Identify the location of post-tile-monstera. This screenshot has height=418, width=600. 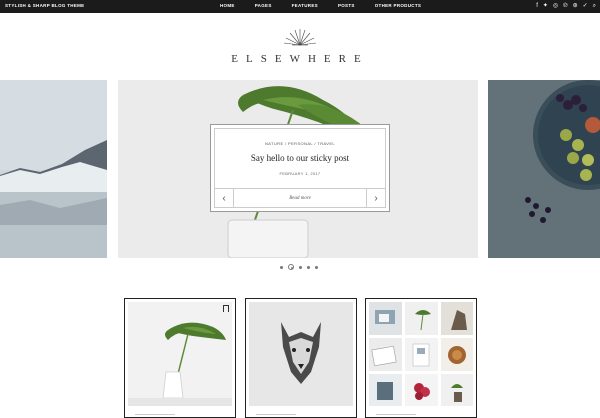
(180, 358).